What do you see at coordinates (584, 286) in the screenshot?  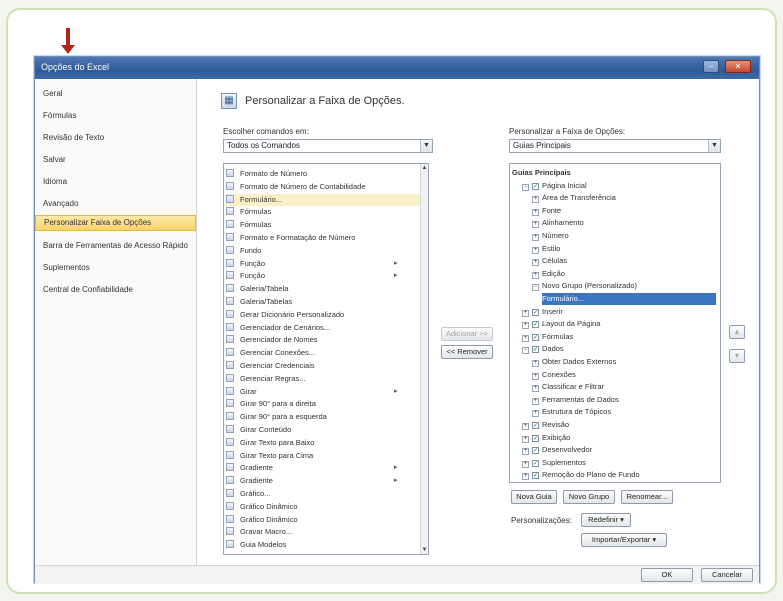 I see `tree-item: − Novo Grupo (Personalizado)` at bounding box center [584, 286].